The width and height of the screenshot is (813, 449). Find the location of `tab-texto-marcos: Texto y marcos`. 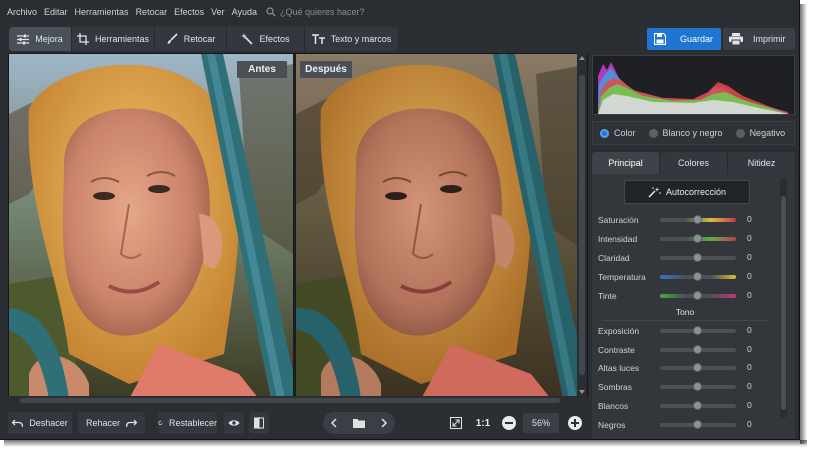

tab-texto-marcos: Texto y marcos is located at coordinates (351, 39).